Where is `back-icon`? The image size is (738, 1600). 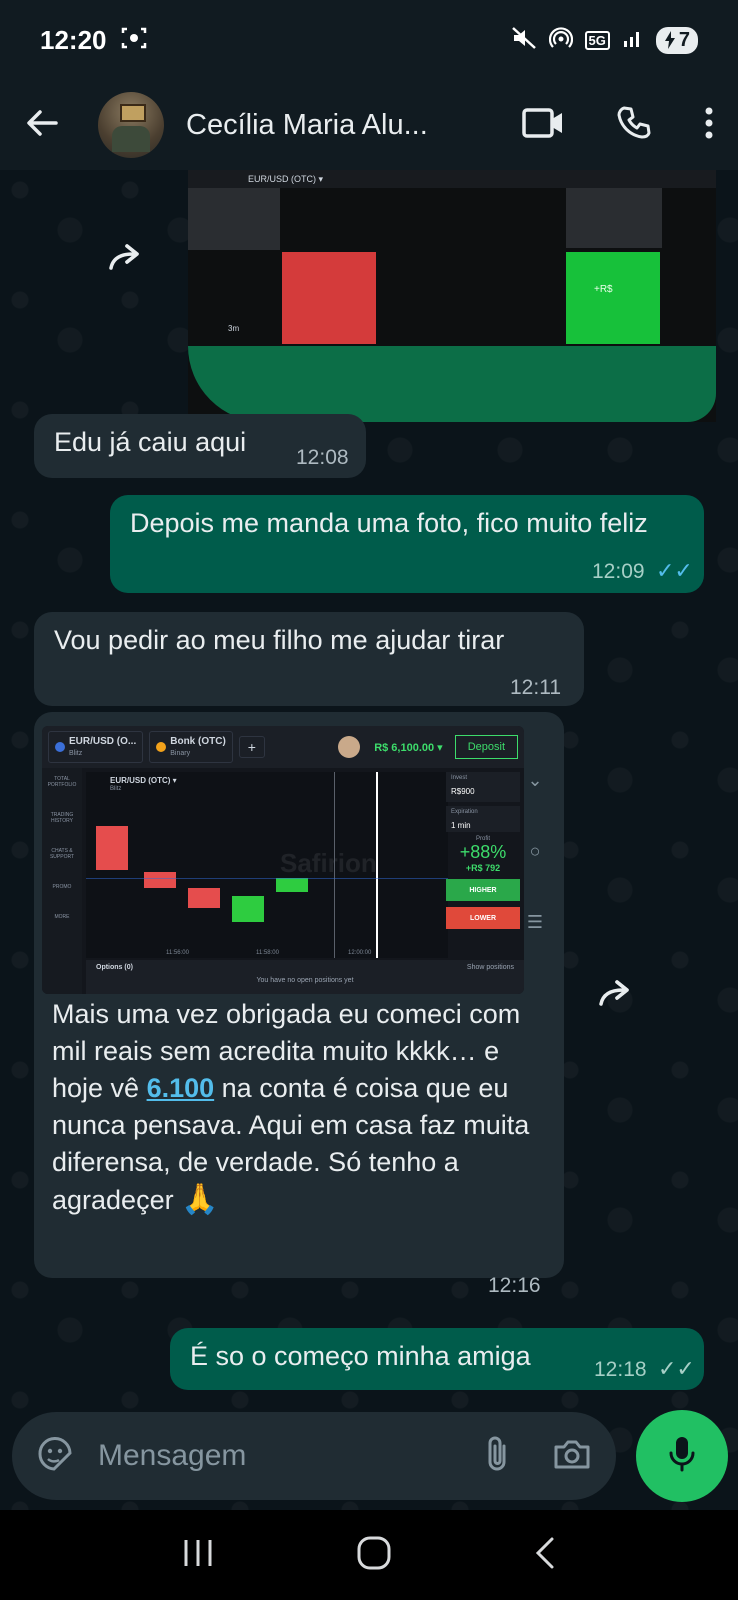
back-icon is located at coordinates (545, 1555).